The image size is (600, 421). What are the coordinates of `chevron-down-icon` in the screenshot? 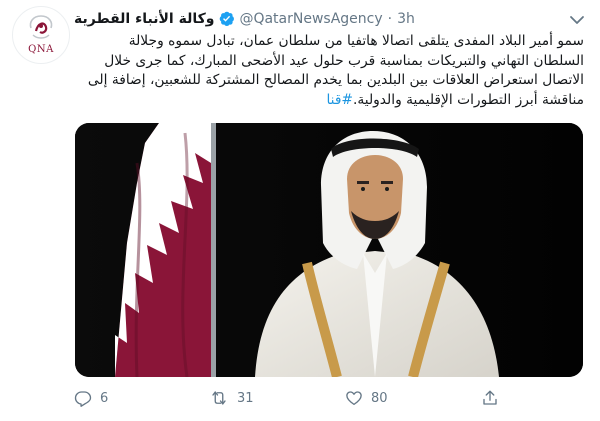 It's located at (577, 19).